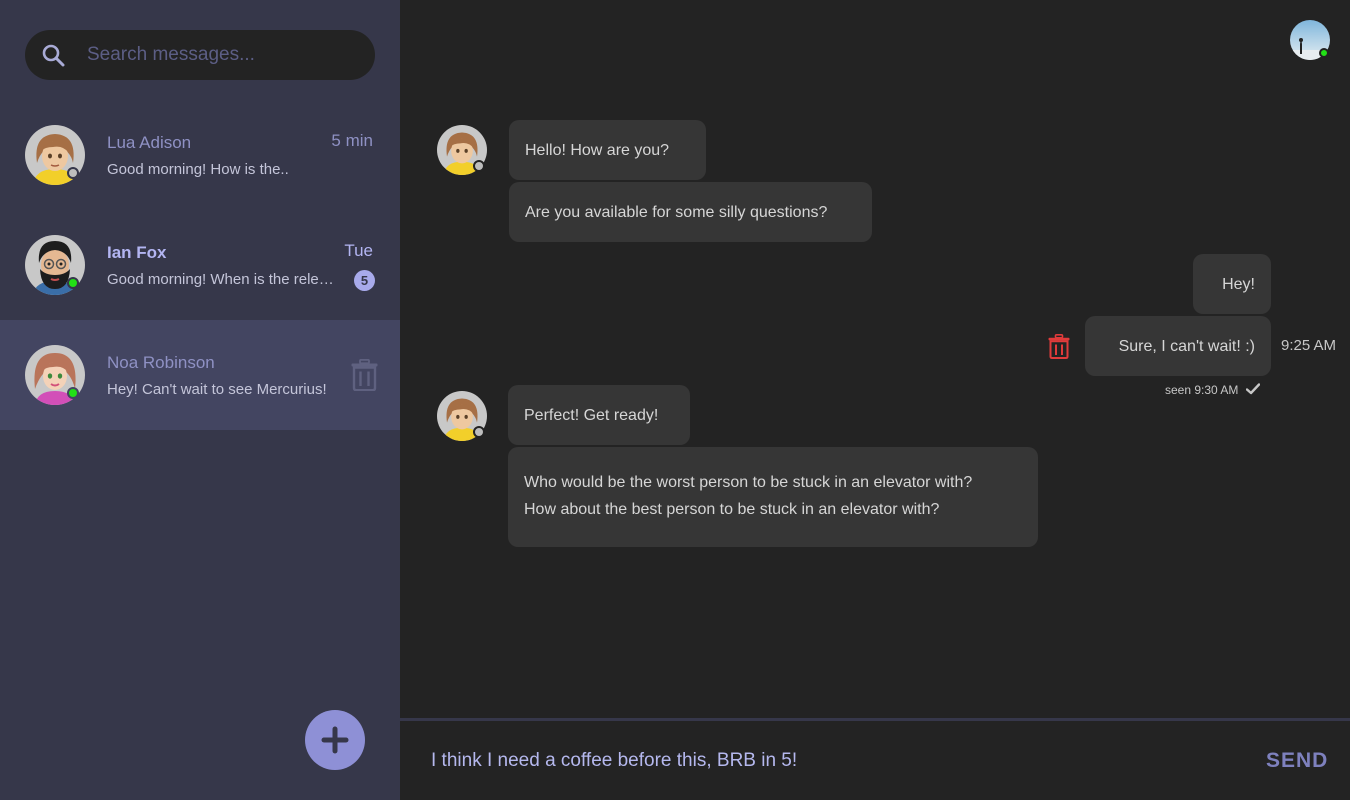 The image size is (1350, 800). What do you see at coordinates (1309, 345) in the screenshot?
I see `message-time: 9:25 AM` at bounding box center [1309, 345].